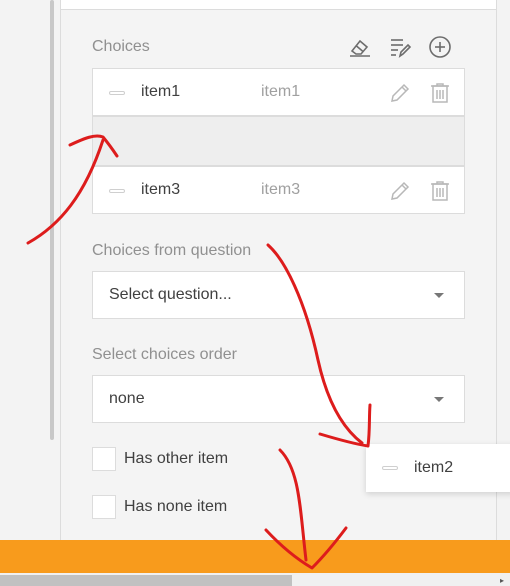 The height and width of the screenshot is (586, 510). I want to click on choices-order-value: none, so click(127, 398).